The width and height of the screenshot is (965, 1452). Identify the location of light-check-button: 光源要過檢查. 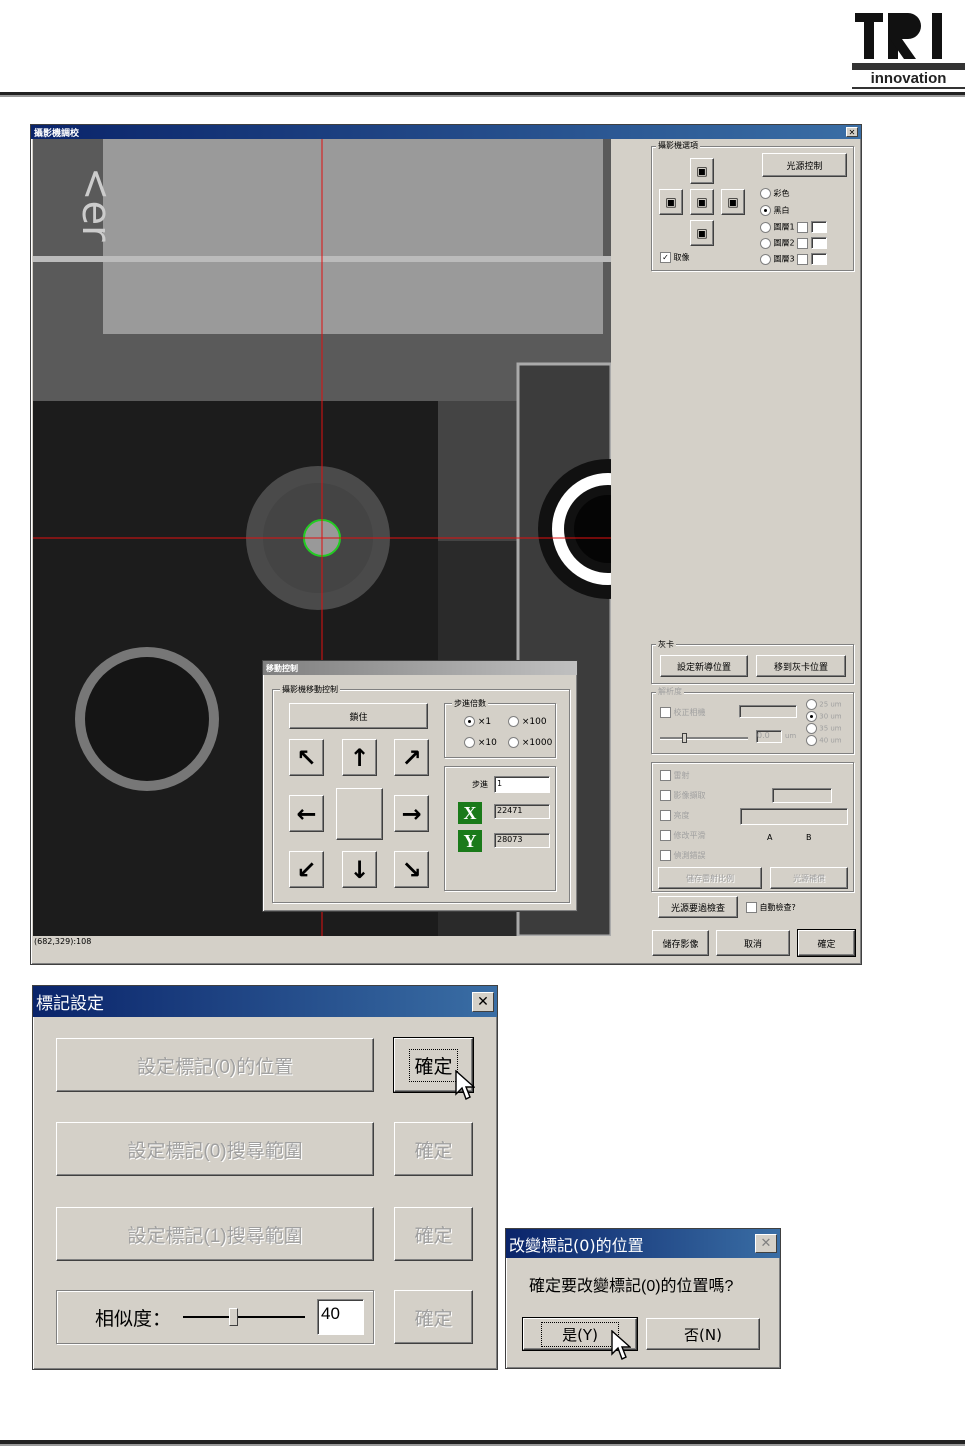
(698, 907).